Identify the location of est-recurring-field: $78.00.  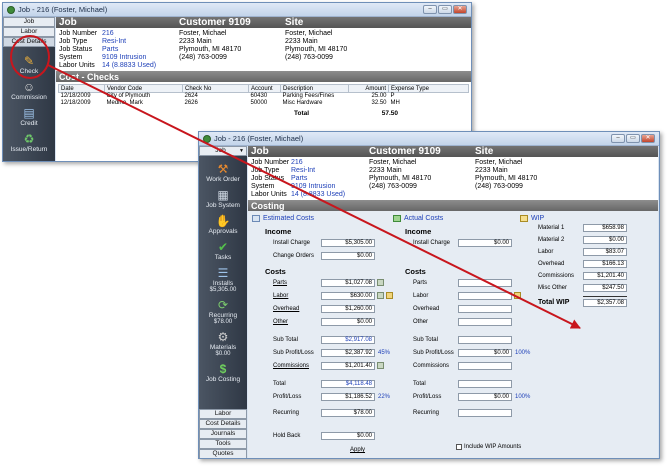
(348, 413).